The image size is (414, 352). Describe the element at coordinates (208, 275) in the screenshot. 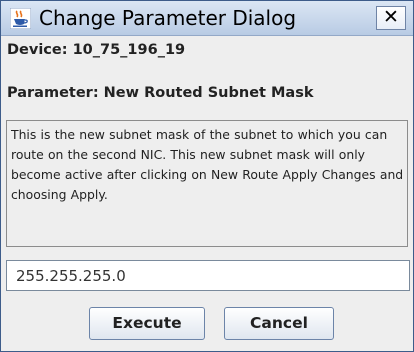

I see `parameter-value-input` at that location.